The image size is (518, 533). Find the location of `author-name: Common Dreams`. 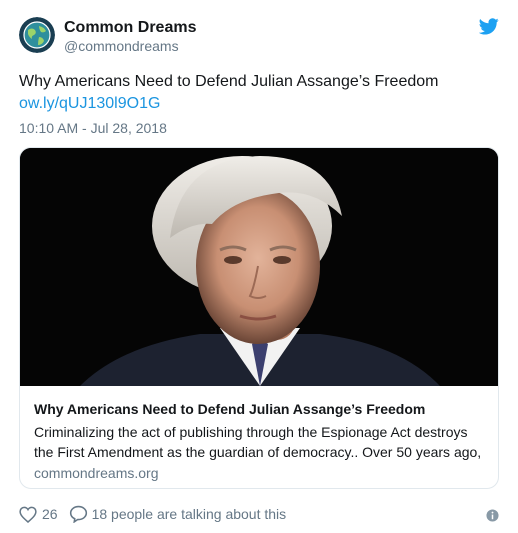

author-name: Common Dreams is located at coordinates (130, 28).